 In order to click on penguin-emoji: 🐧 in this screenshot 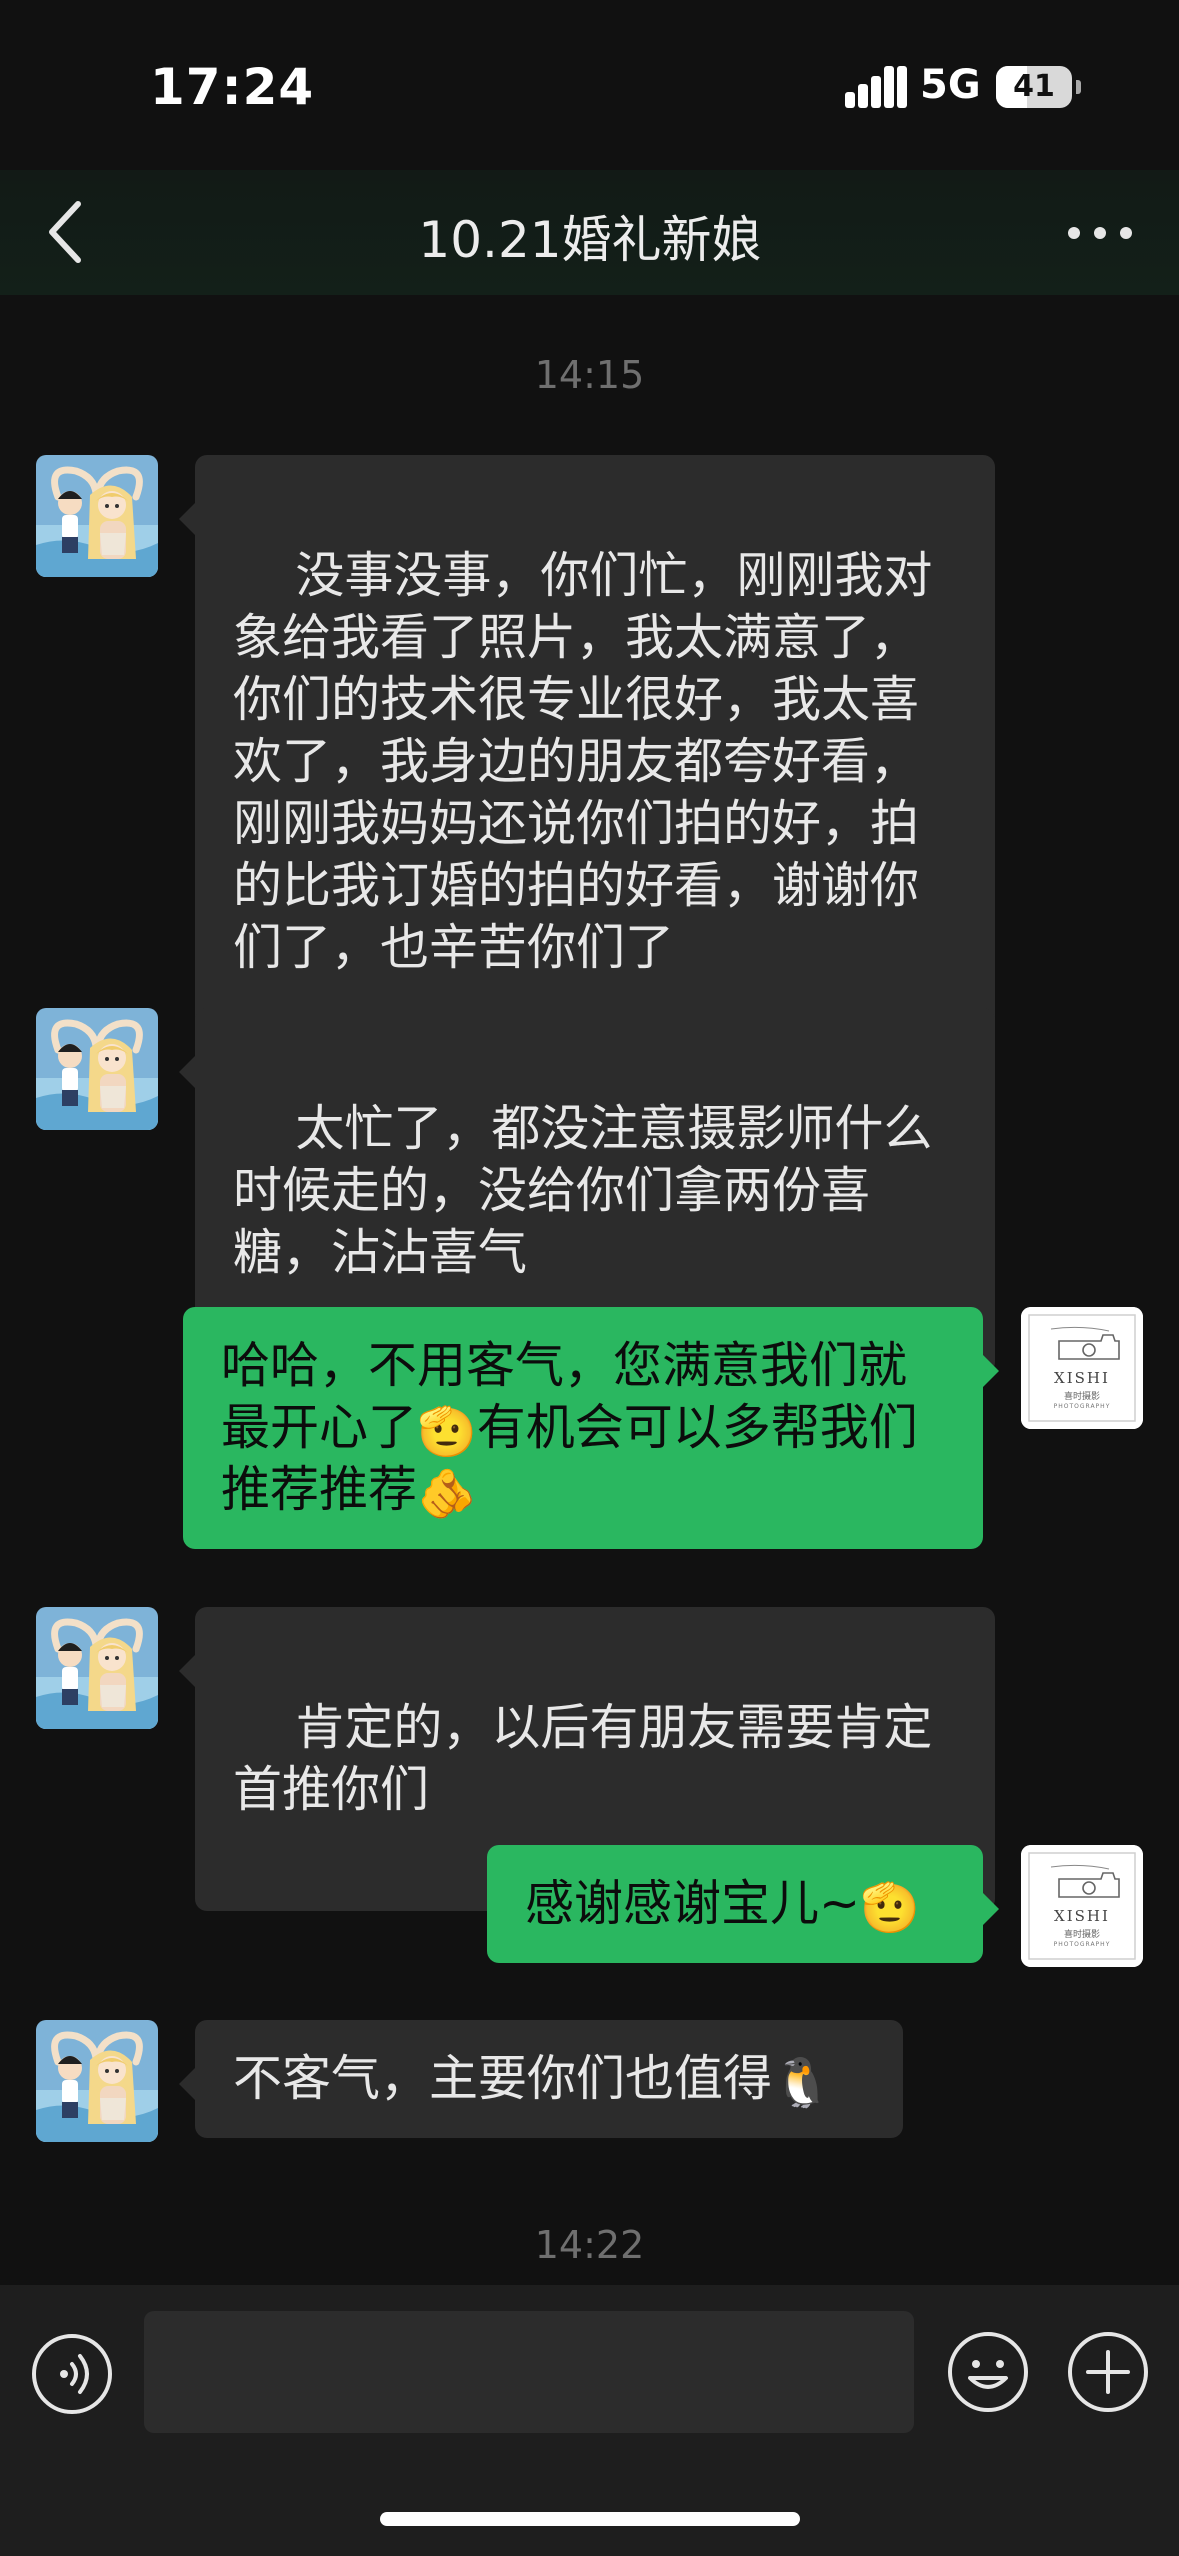, I will do `click(802, 2083)`.